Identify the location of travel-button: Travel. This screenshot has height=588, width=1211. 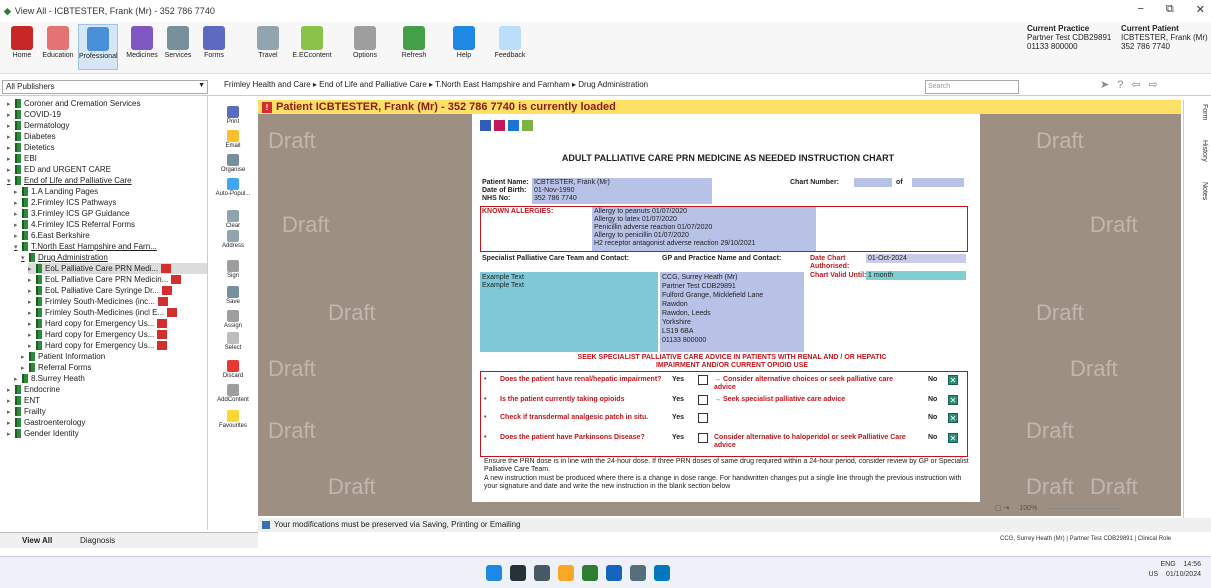
(268, 47).